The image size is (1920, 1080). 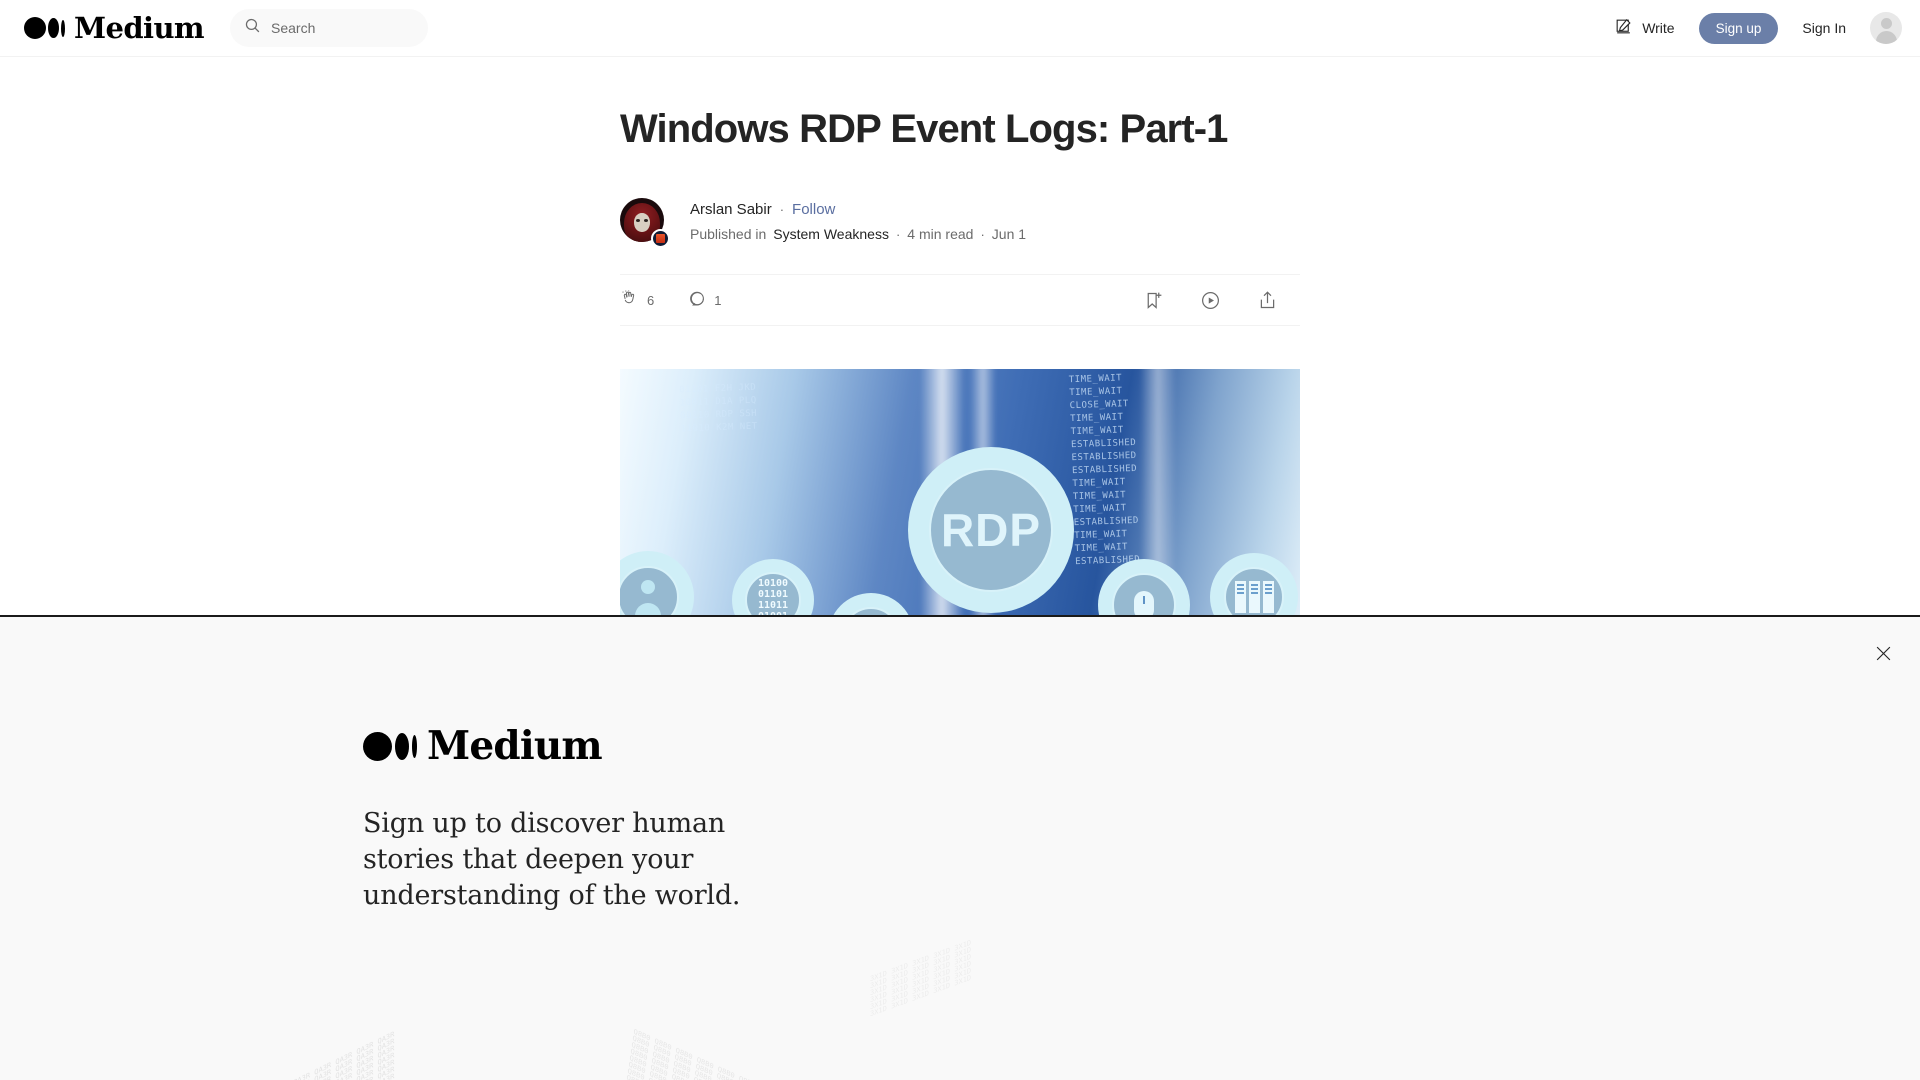 I want to click on search-icon, so click(x=252, y=28).